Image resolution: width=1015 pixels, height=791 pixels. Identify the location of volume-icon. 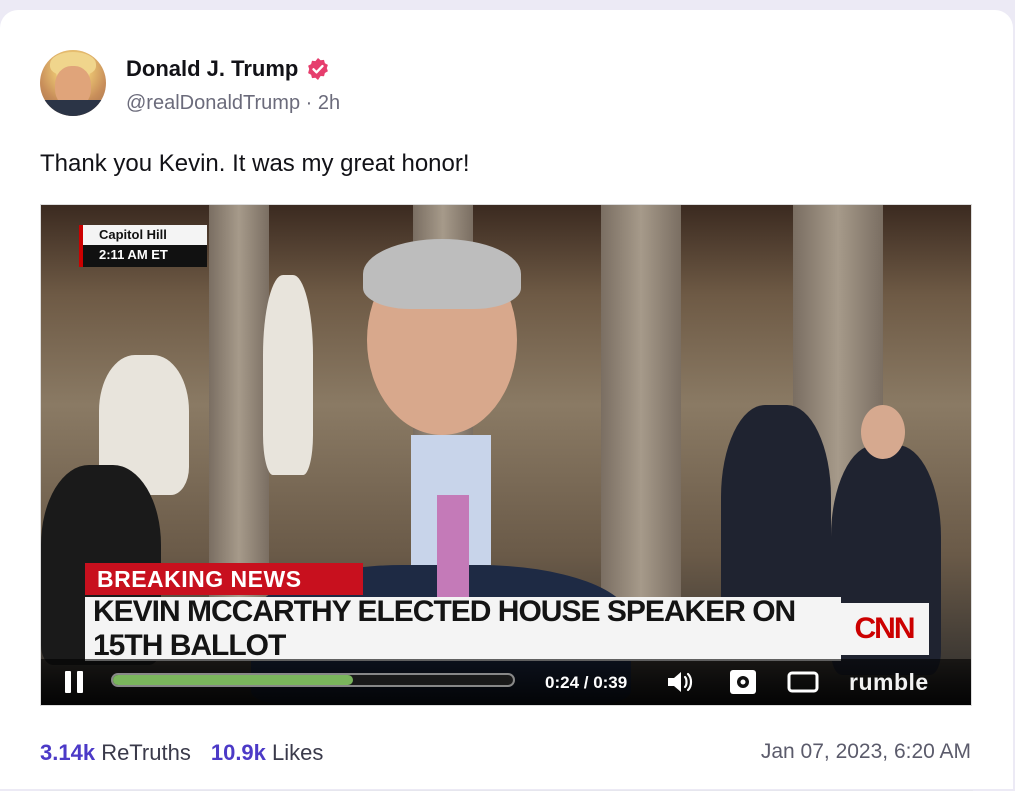
(682, 682).